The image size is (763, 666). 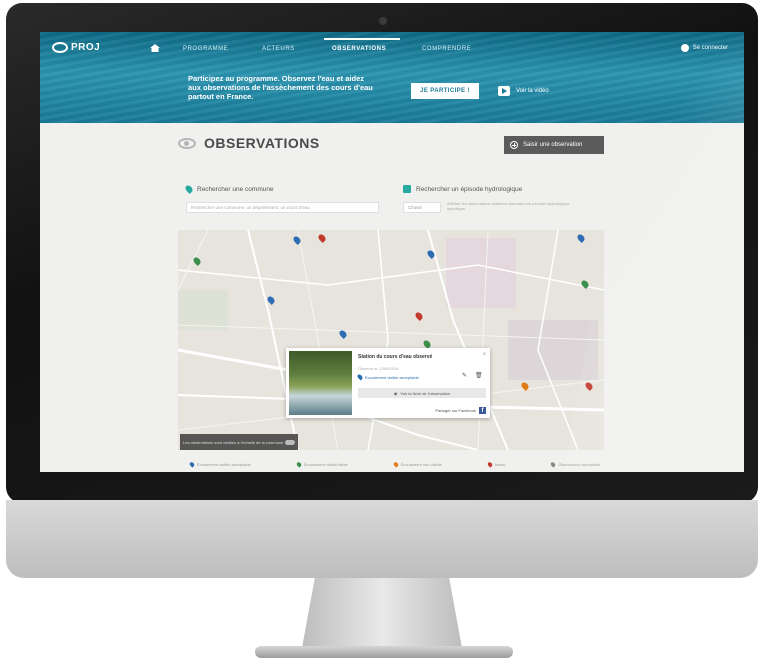 I want to click on play-icon, so click(x=504, y=91).